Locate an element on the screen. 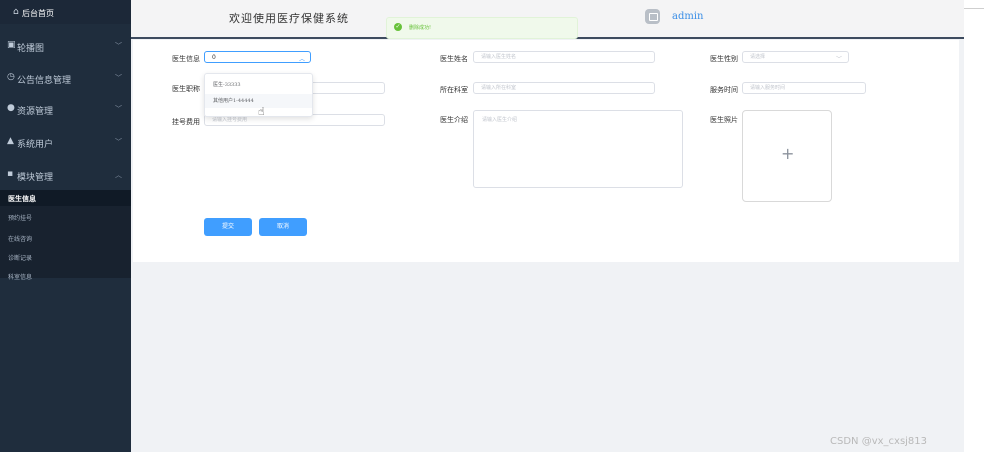 This screenshot has width=984, height=461. intro-label: 医生介绍 is located at coordinates (454, 120).